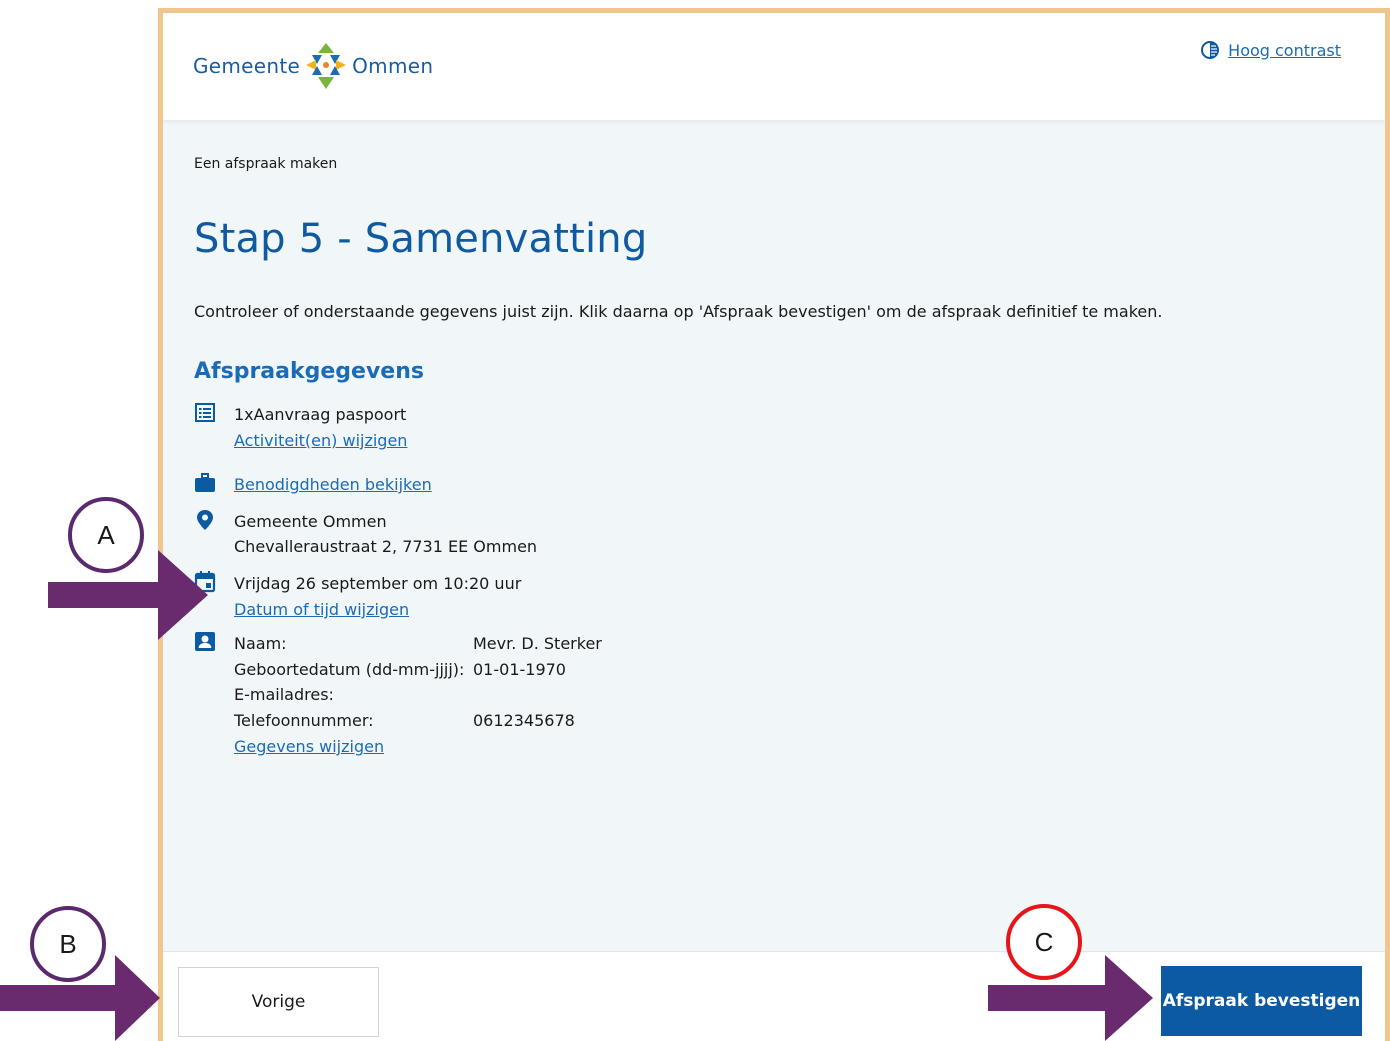 The height and width of the screenshot is (1041, 1390). What do you see at coordinates (349, 669) in the screenshot?
I see `birthdate-label: Geboortedatum (dd-mm-jjjj):` at bounding box center [349, 669].